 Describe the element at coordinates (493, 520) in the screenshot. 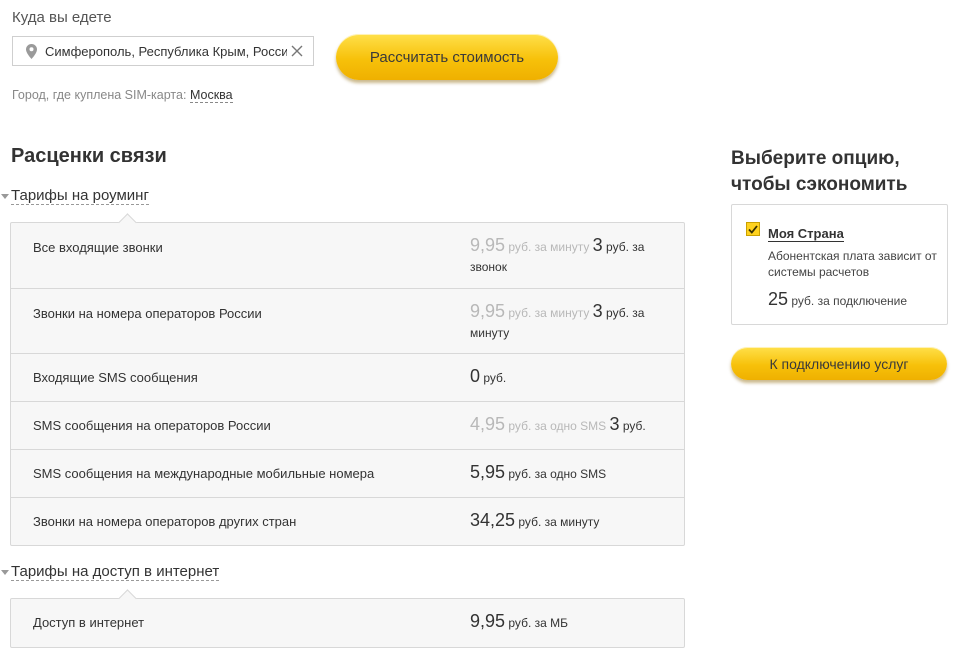

I see `price-value: 34,25` at that location.